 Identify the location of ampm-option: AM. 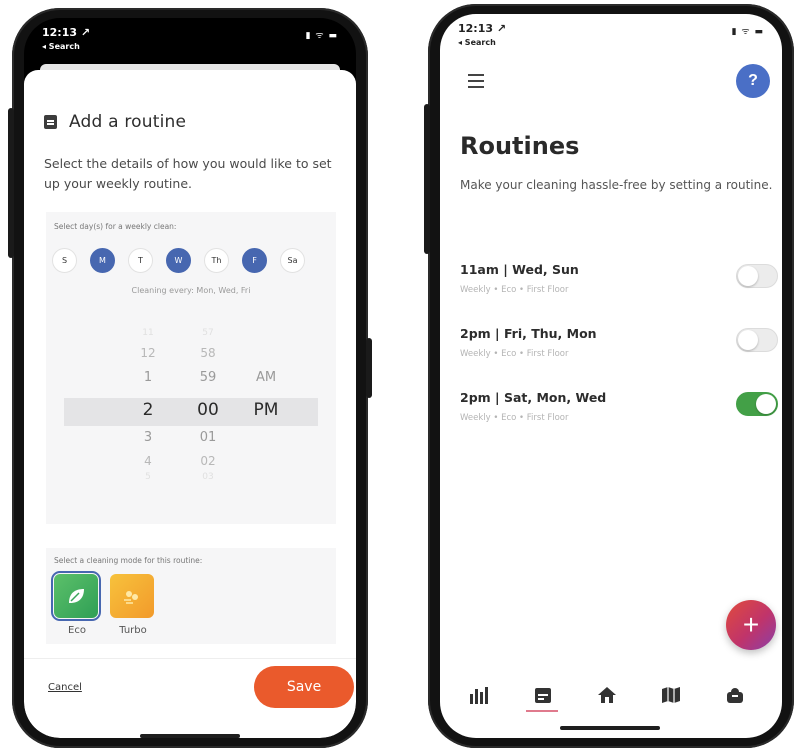
(266, 377).